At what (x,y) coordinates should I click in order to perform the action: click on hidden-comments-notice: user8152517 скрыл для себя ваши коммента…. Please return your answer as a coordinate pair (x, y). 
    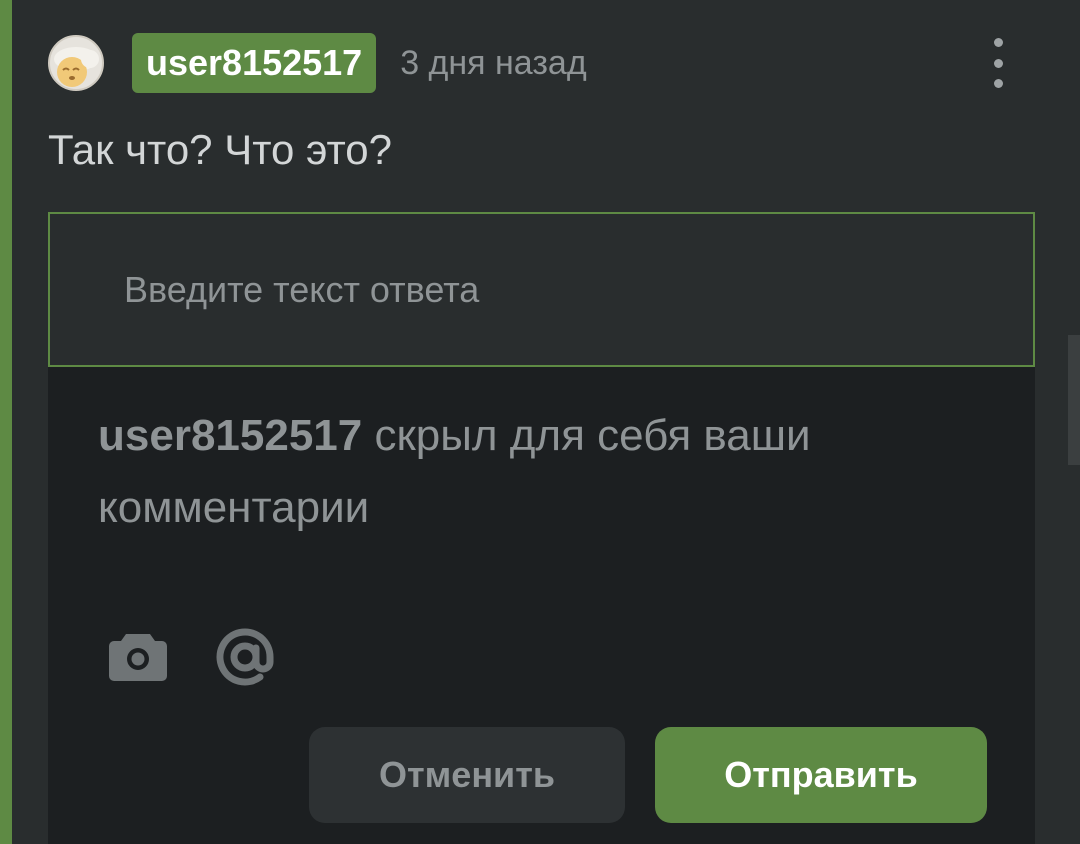
    Looking at the image, I should click on (528, 472).